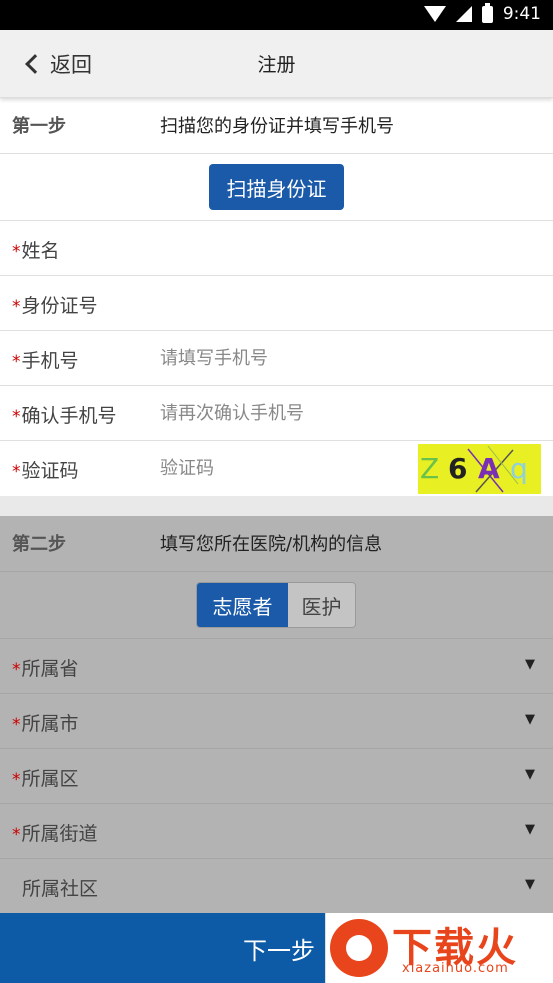 The height and width of the screenshot is (983, 553). What do you see at coordinates (455, 968) in the screenshot?
I see `watermark-url: xiazaihuo.com` at bounding box center [455, 968].